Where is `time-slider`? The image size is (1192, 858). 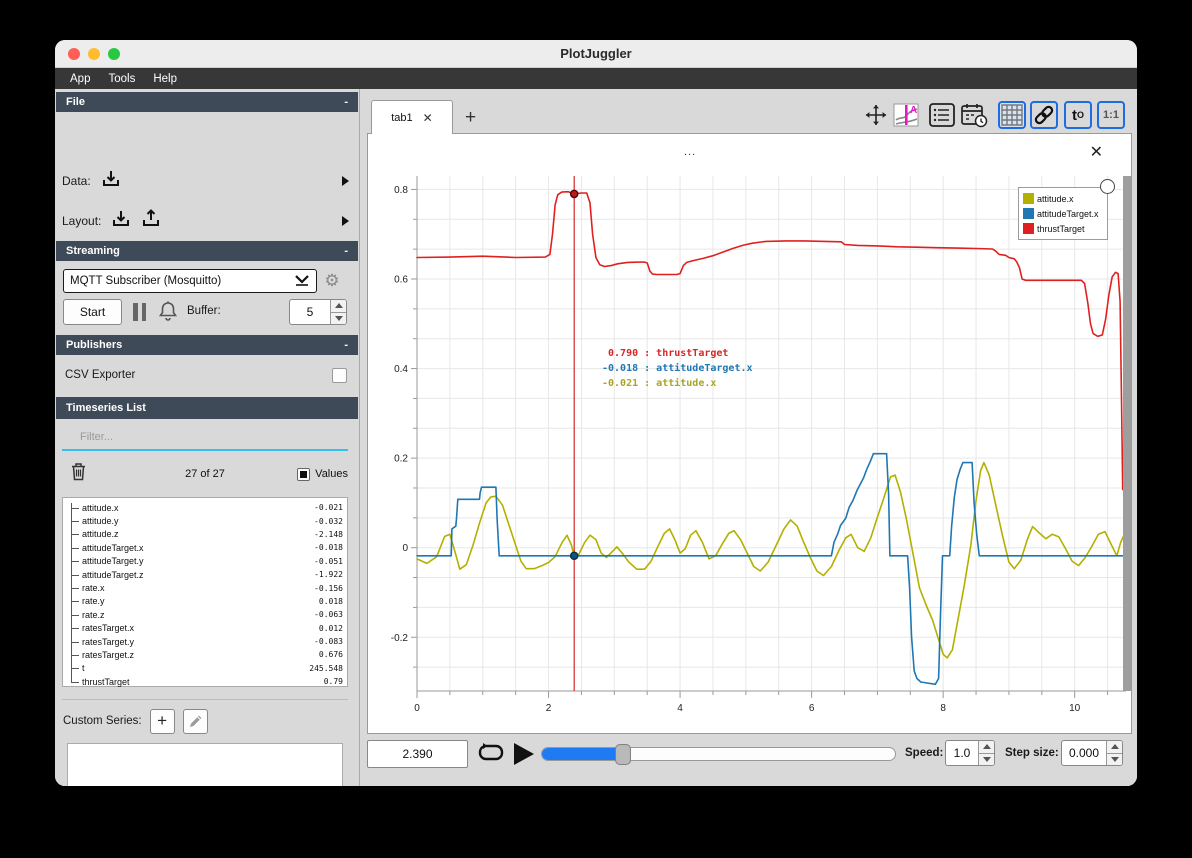 time-slider is located at coordinates (718, 754).